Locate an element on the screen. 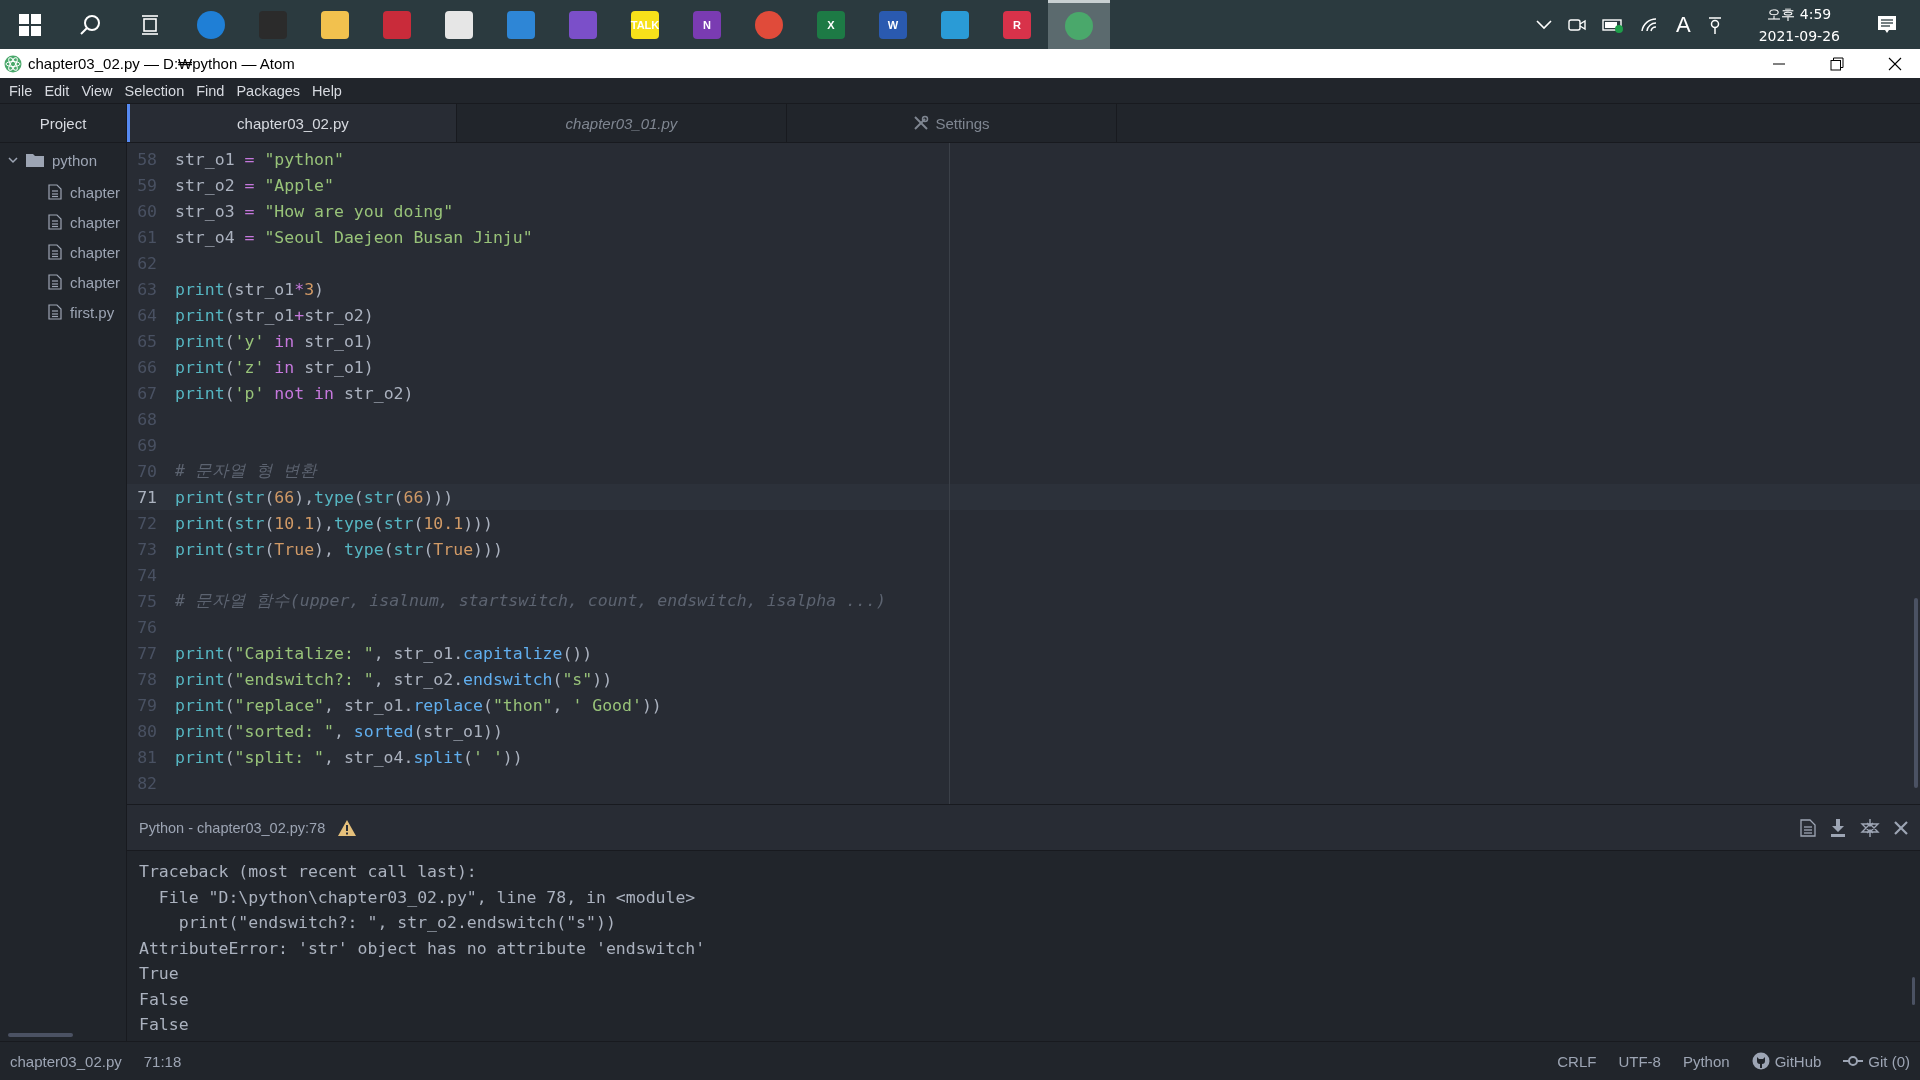 This screenshot has height=1080, width=1920. menu-item: File is located at coordinates (21, 90).